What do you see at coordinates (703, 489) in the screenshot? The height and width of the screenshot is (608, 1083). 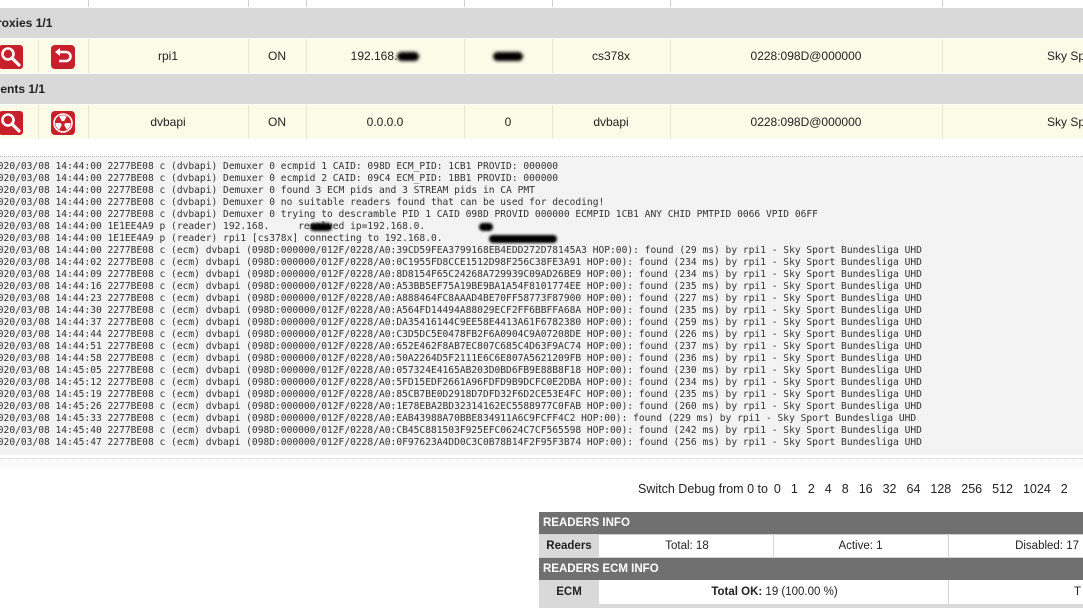 I see `debug-label: Switch Debug from 0 to` at bounding box center [703, 489].